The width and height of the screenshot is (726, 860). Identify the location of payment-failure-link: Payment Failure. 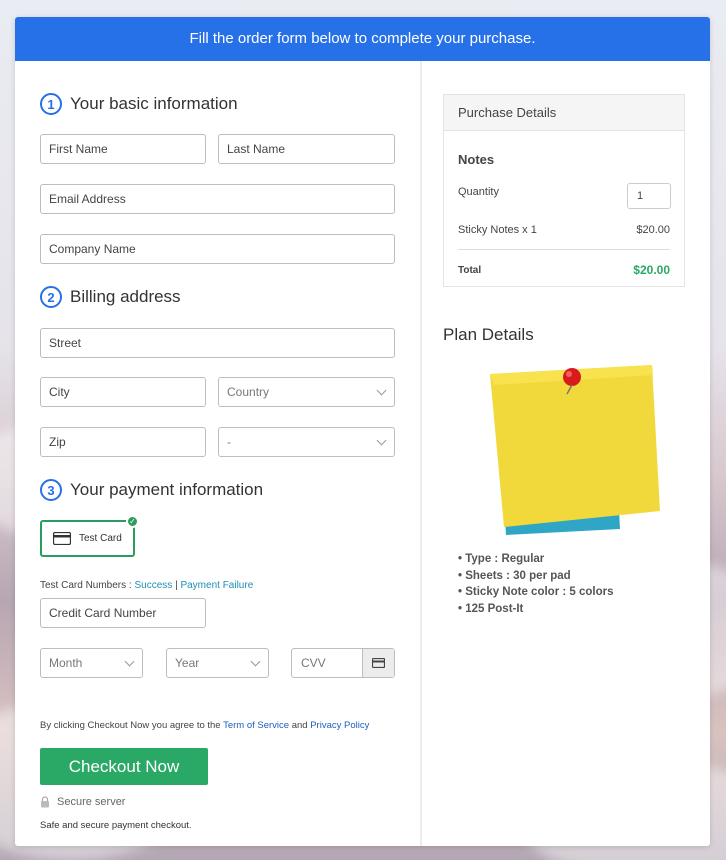
(216, 585).